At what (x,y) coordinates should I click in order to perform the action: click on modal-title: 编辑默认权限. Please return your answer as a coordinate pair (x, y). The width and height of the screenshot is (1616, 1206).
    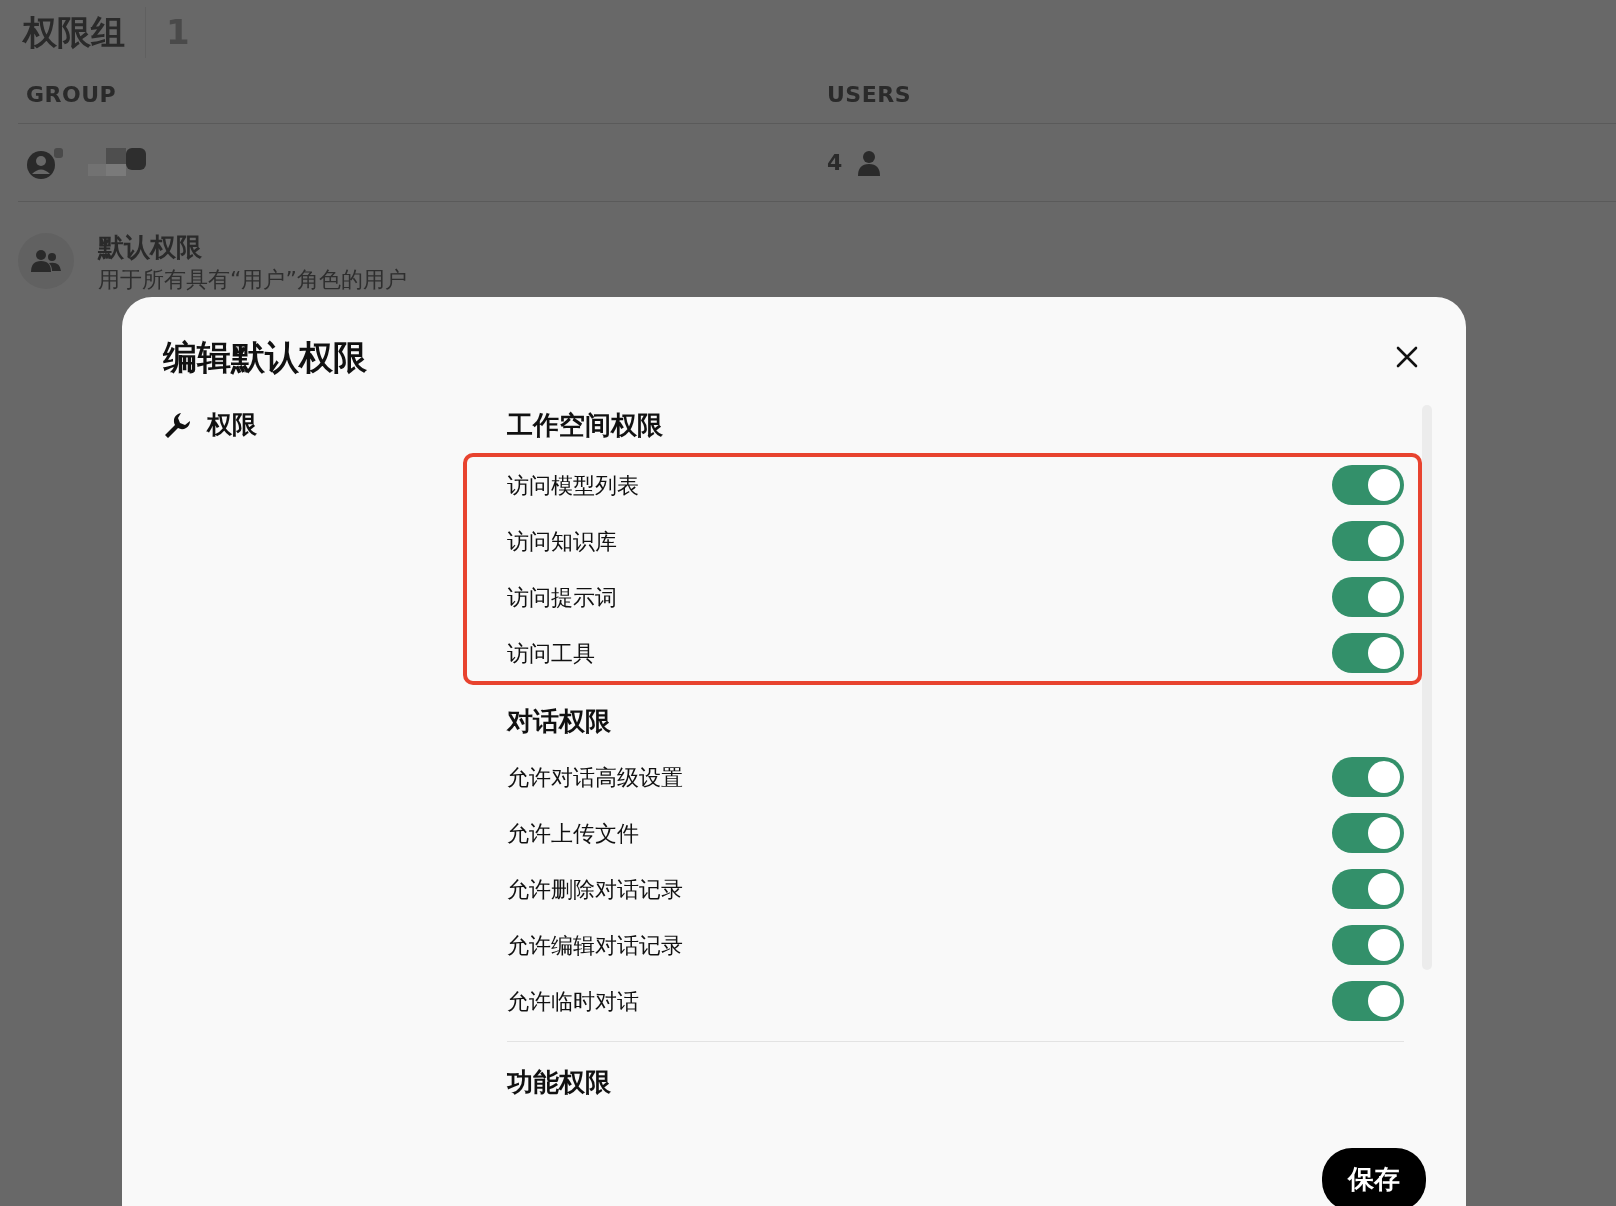
    Looking at the image, I should click on (265, 357).